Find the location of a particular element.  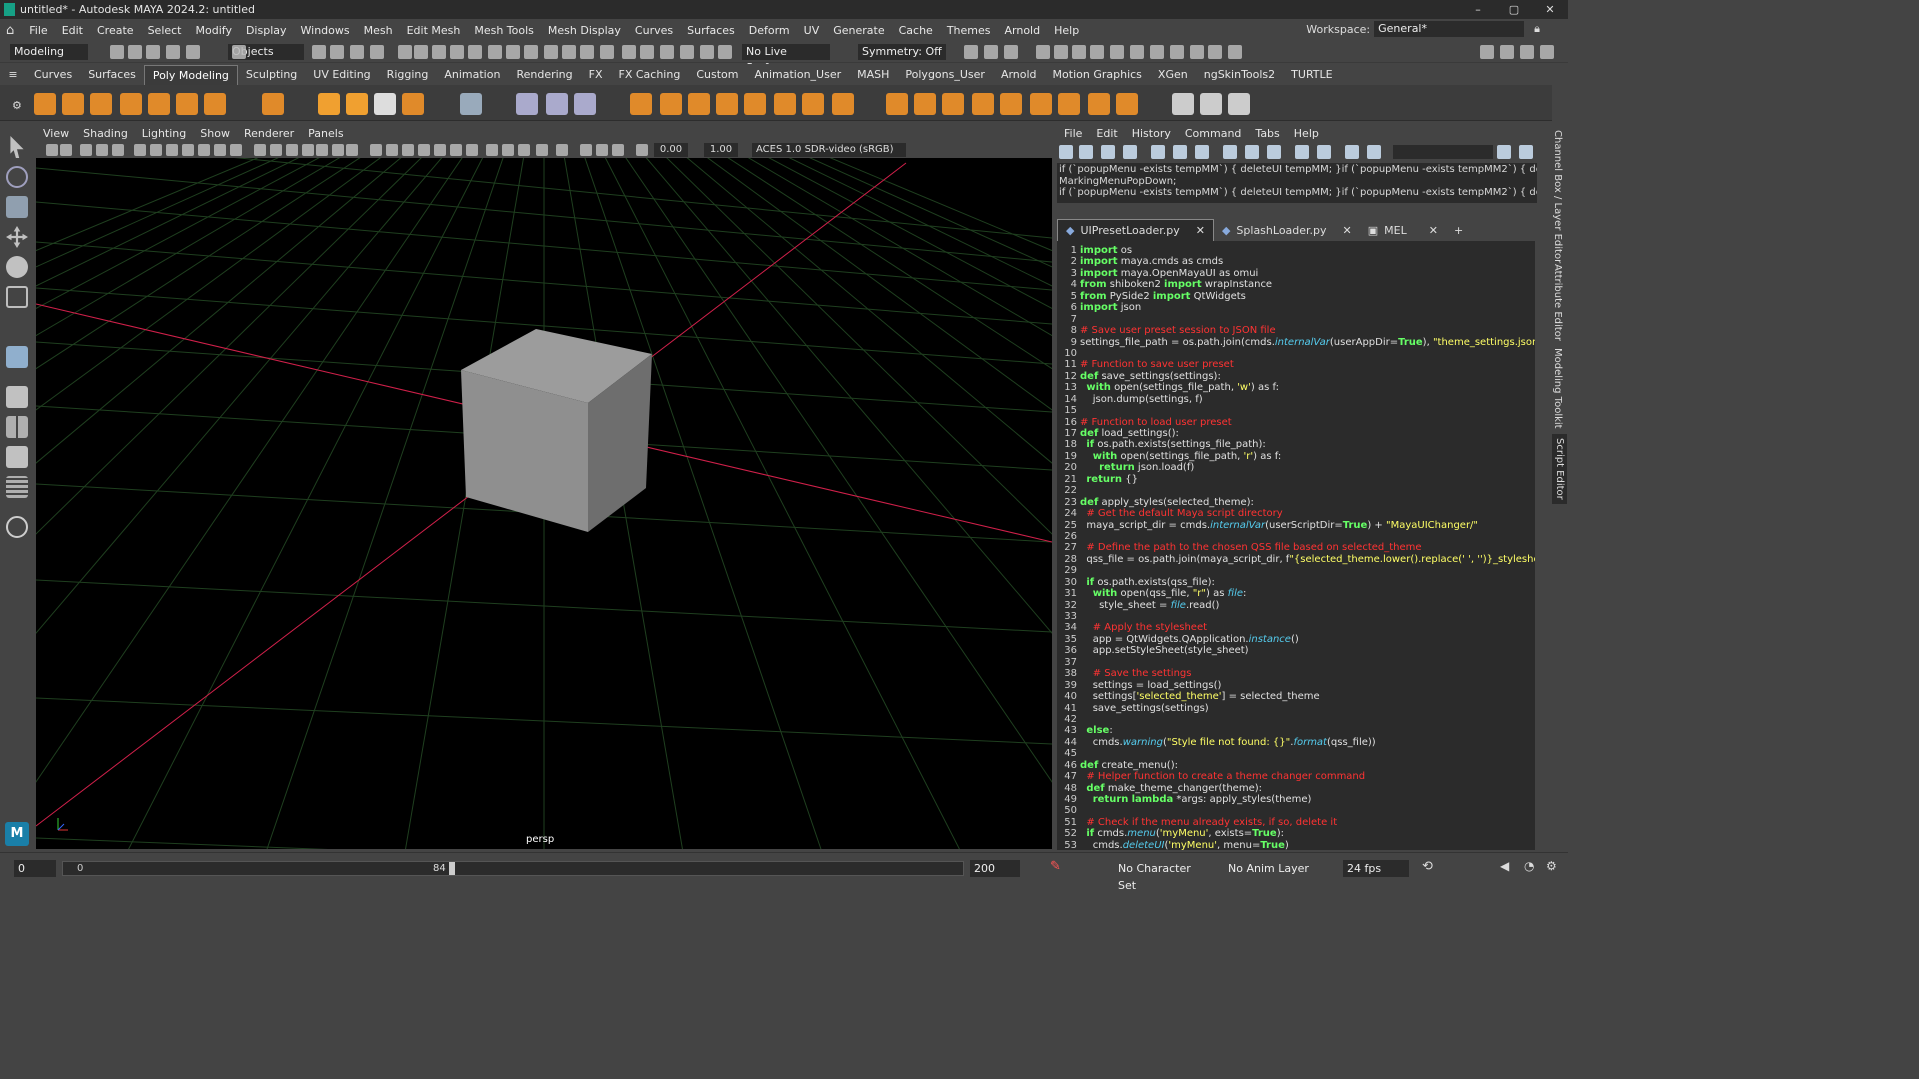

add-tab-button: + is located at coordinates (1458, 230).